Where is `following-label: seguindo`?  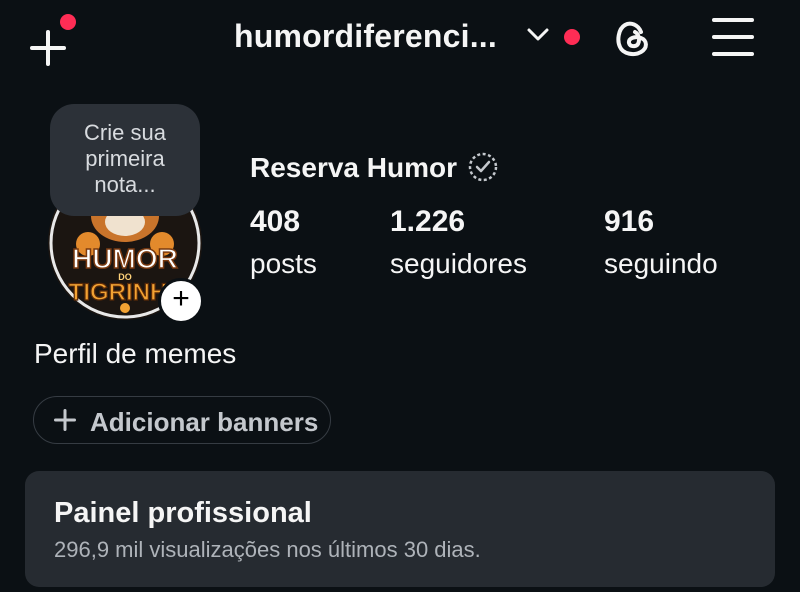 following-label: seguindo is located at coordinates (661, 264).